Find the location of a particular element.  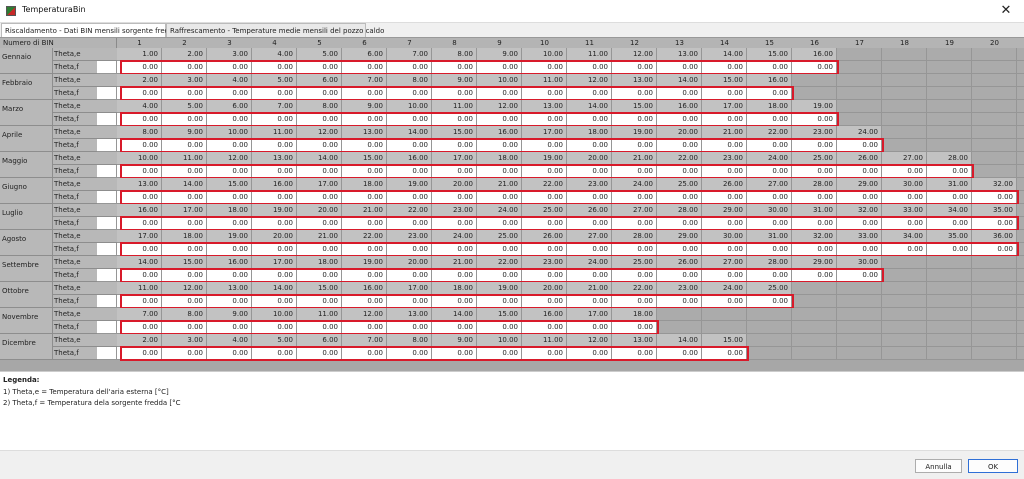

ok-button: OK is located at coordinates (993, 466).